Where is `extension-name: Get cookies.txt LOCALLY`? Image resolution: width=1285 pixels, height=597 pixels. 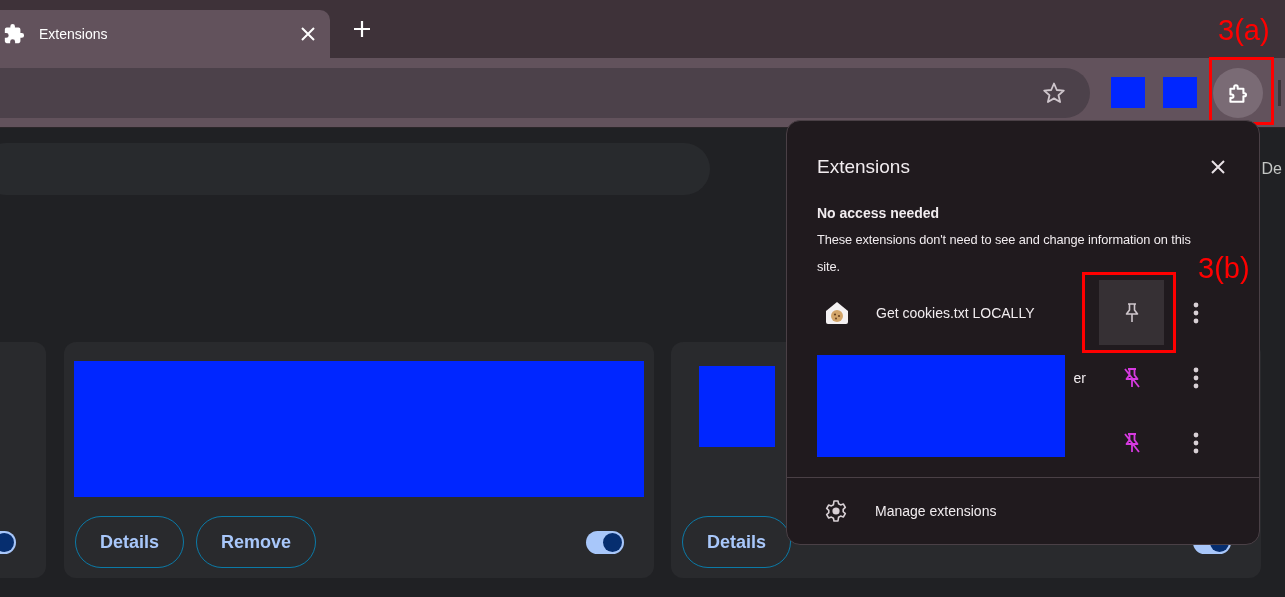 extension-name: Get cookies.txt LOCALLY is located at coordinates (956, 312).